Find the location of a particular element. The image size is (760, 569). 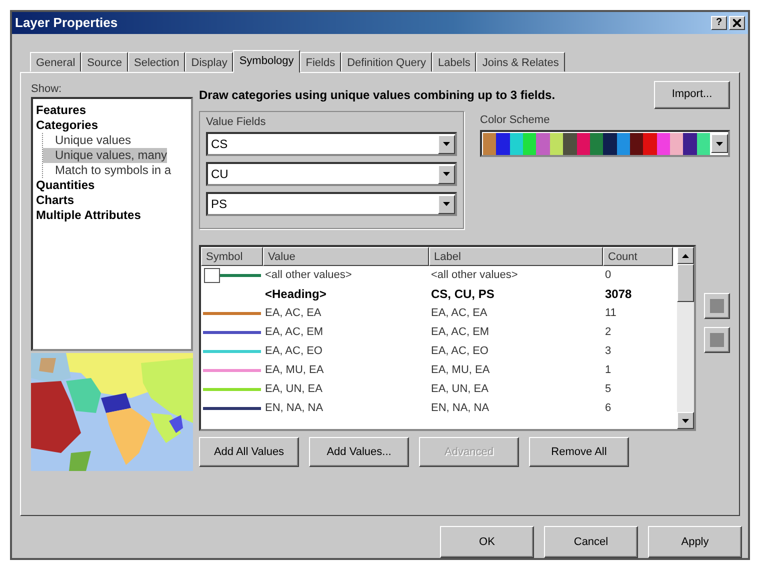

up-arrow-icon is located at coordinates (685, 256).